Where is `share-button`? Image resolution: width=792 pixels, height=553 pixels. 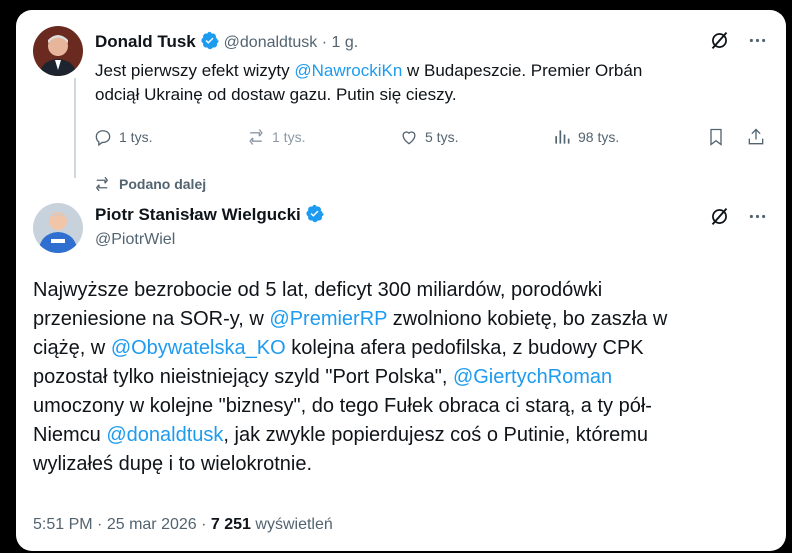
share-button is located at coordinates (756, 137).